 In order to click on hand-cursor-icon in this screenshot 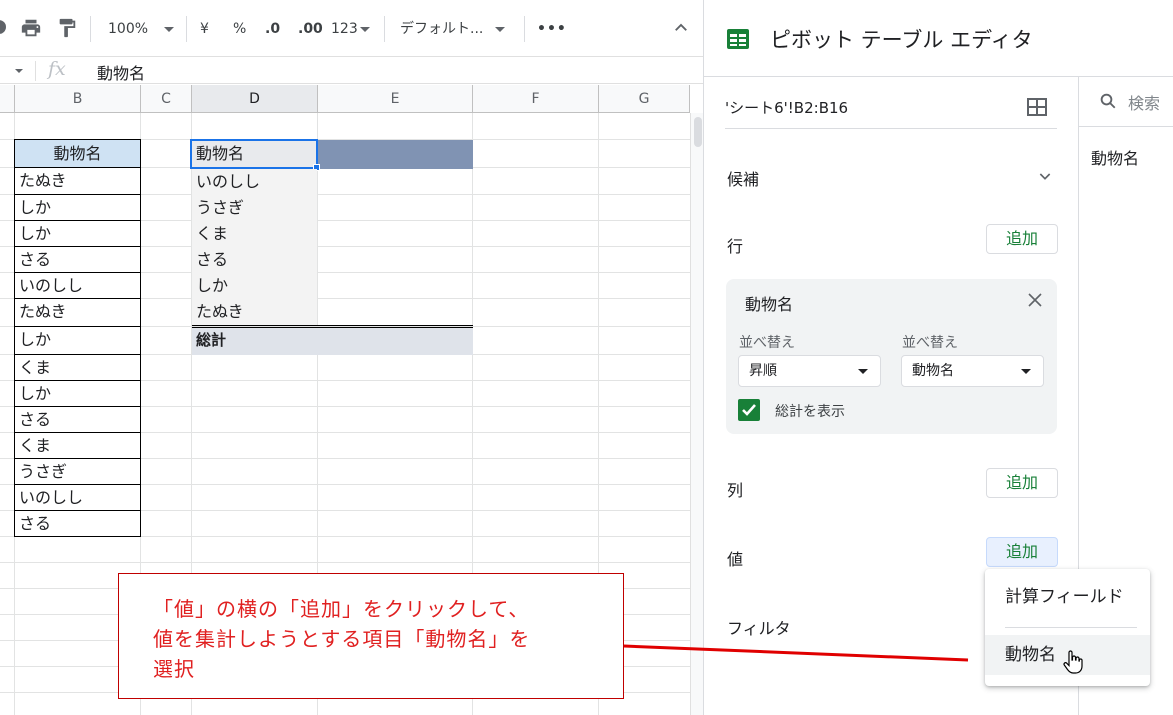, I will do `click(1073, 662)`.